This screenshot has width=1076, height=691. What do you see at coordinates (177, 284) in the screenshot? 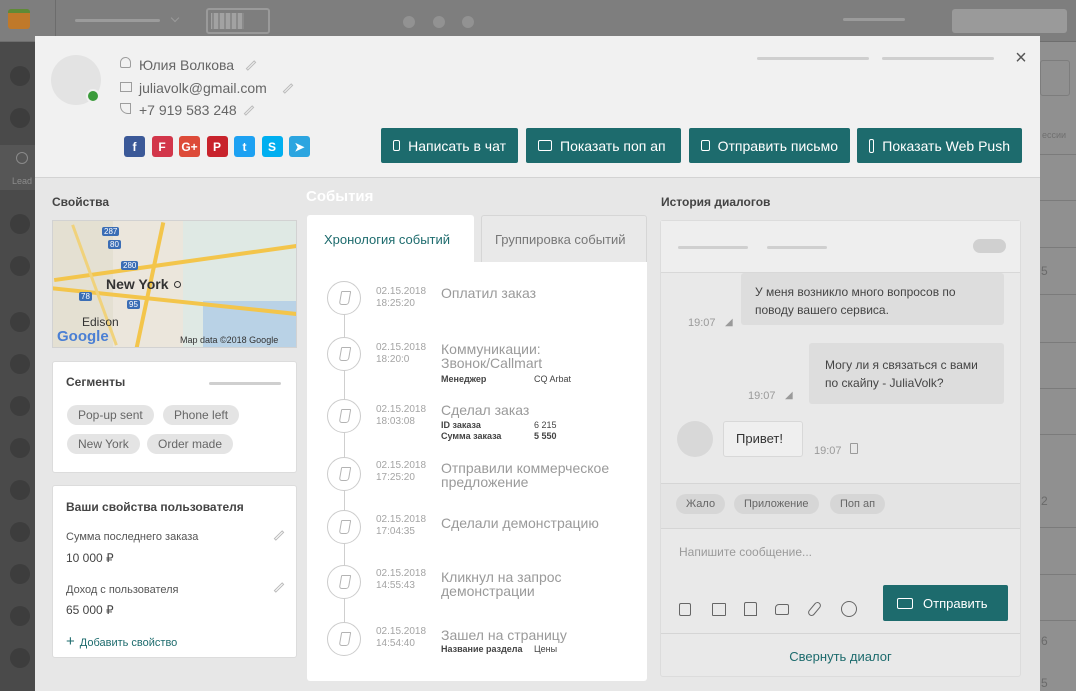
I see `map-pin-icon` at bounding box center [177, 284].